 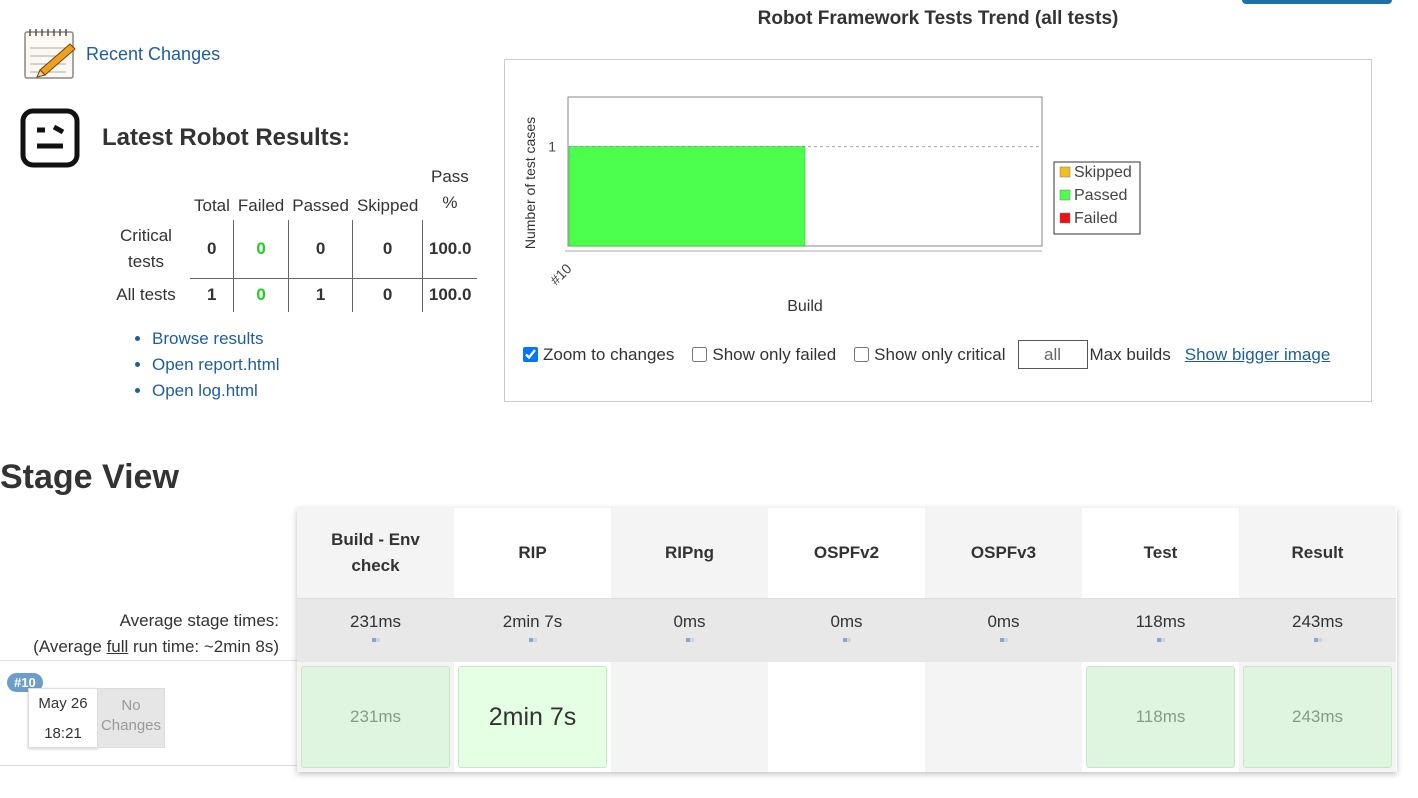 I want to click on stage-view-title: Stage View, so click(x=89, y=477).